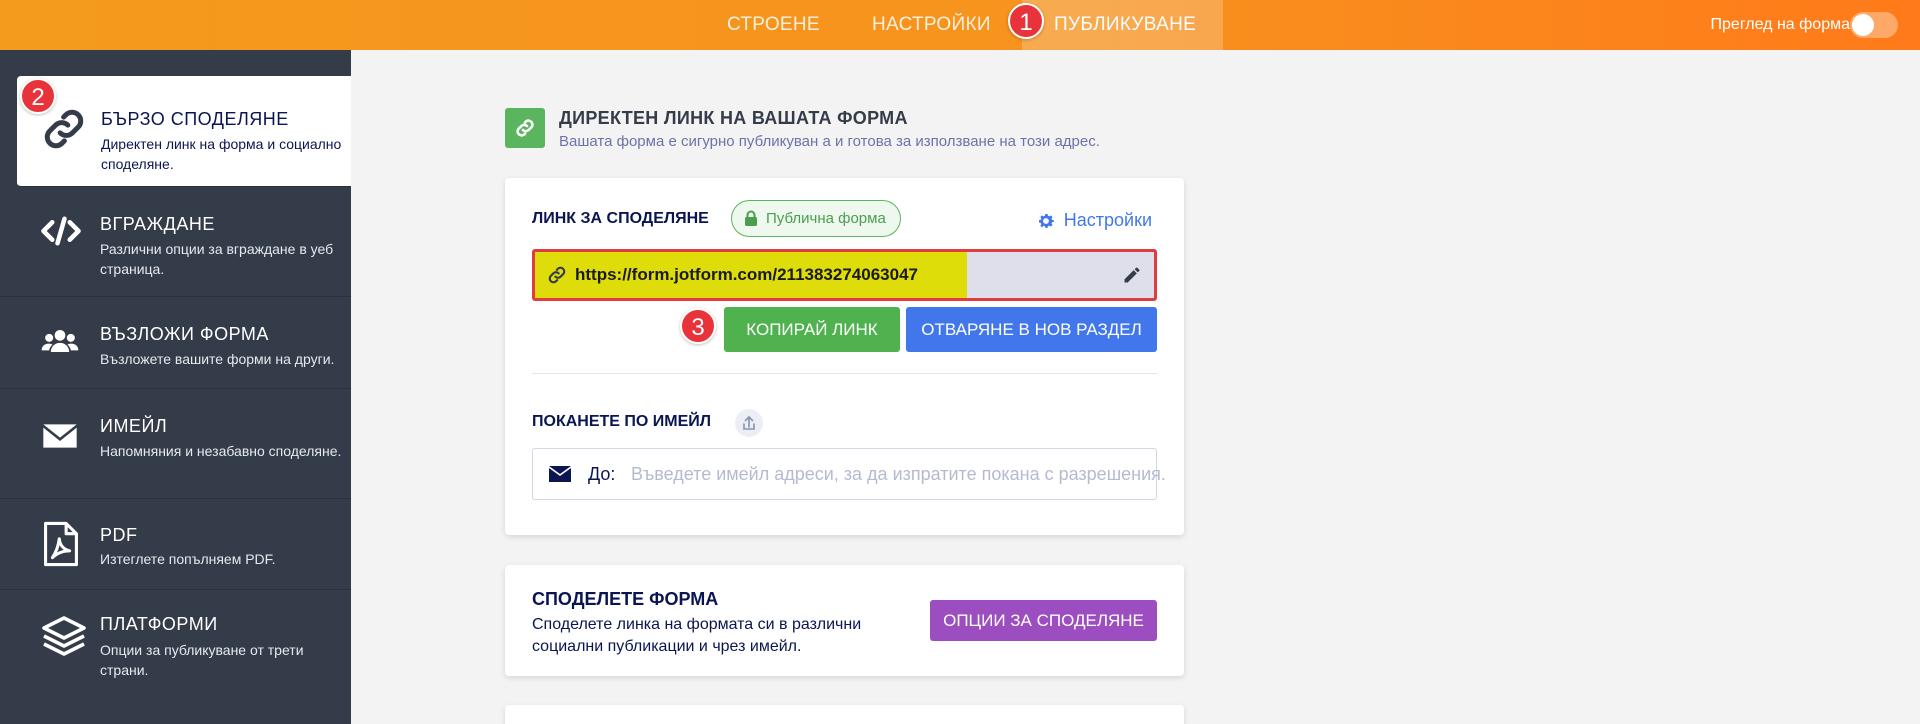 The image size is (1920, 724). What do you see at coordinates (175, 544) in the screenshot?
I see `sidebar-item-pdf: PDF Изтеглете попълняем PDF.` at bounding box center [175, 544].